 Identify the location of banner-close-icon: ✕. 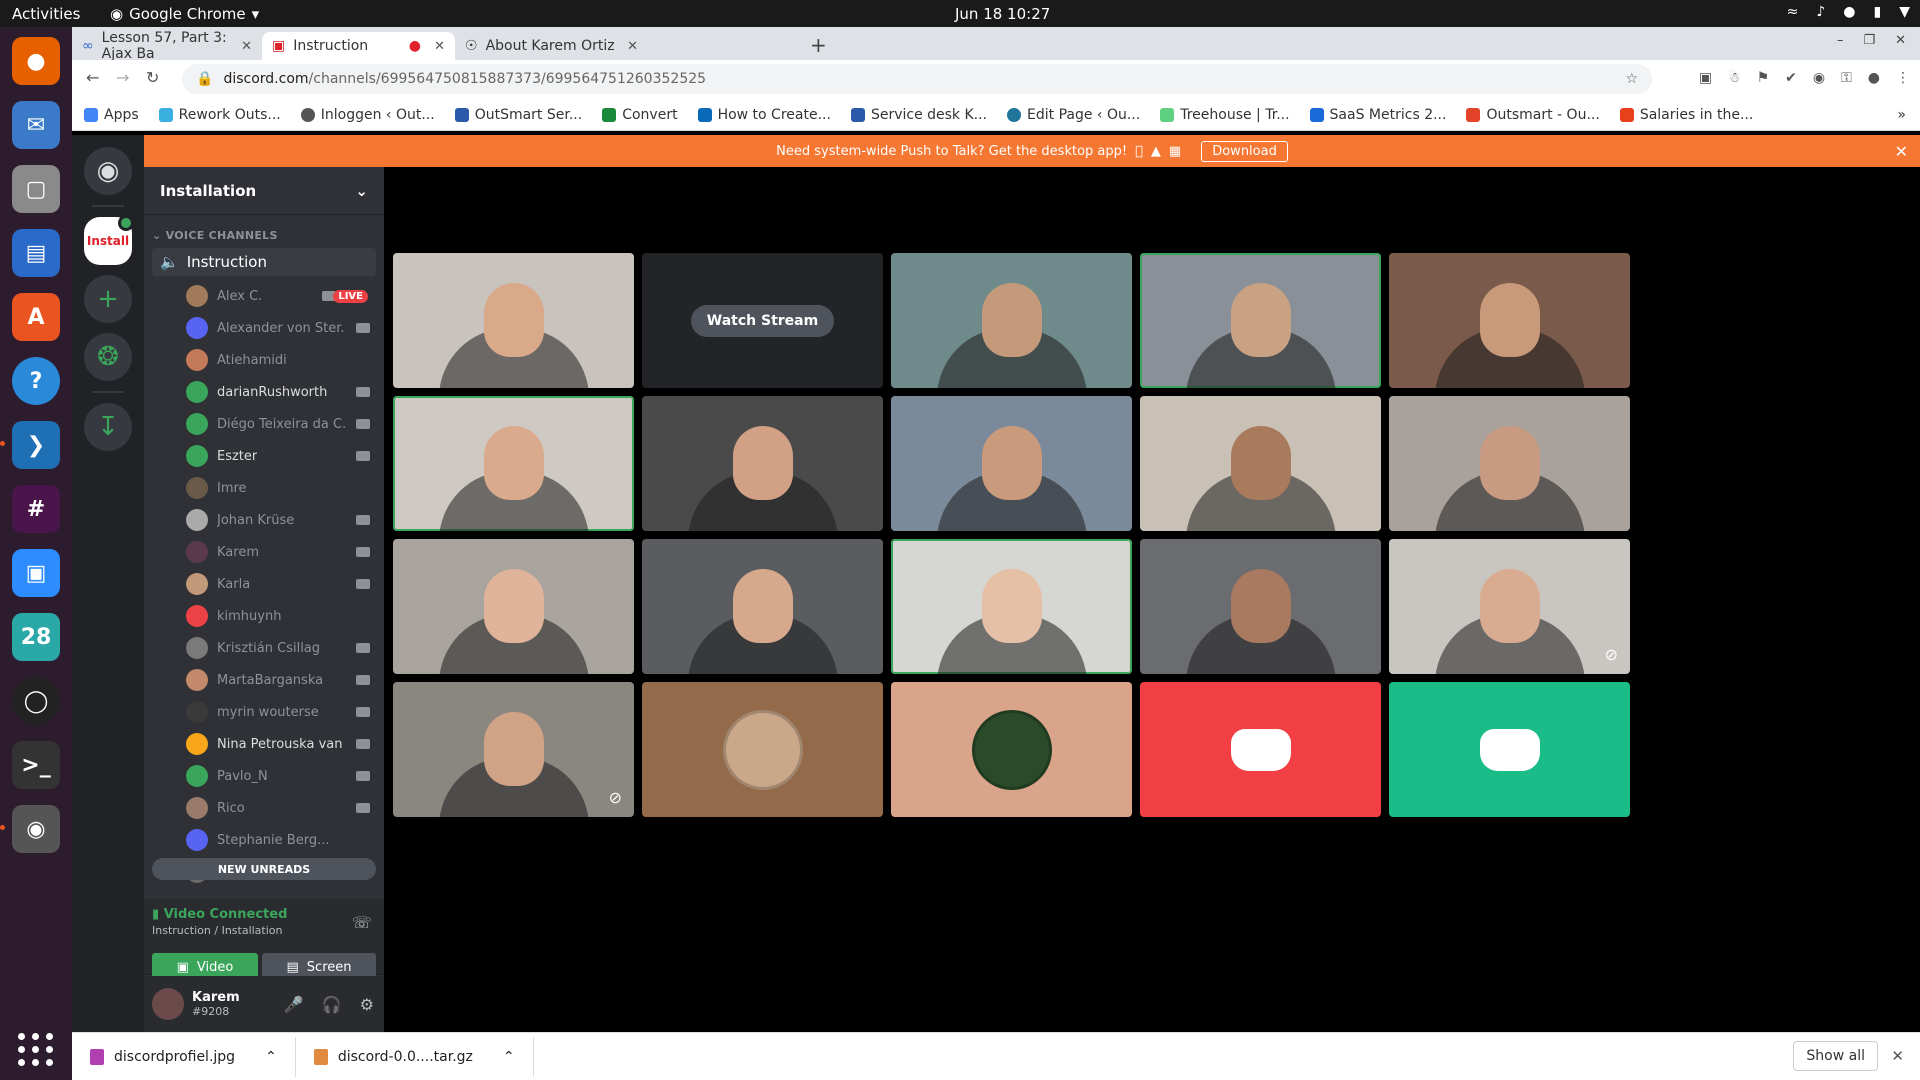
(1901, 151).